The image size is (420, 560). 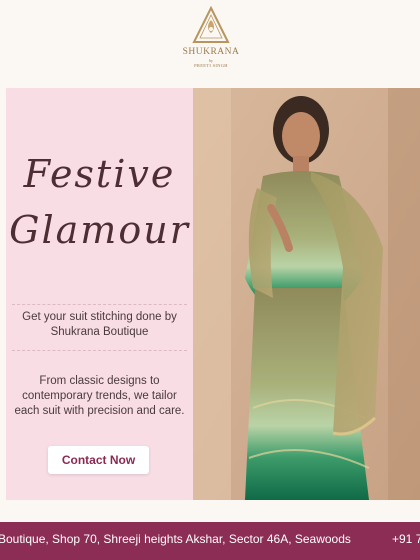 I want to click on hero-title-line2: Glamour, so click(x=99, y=230).